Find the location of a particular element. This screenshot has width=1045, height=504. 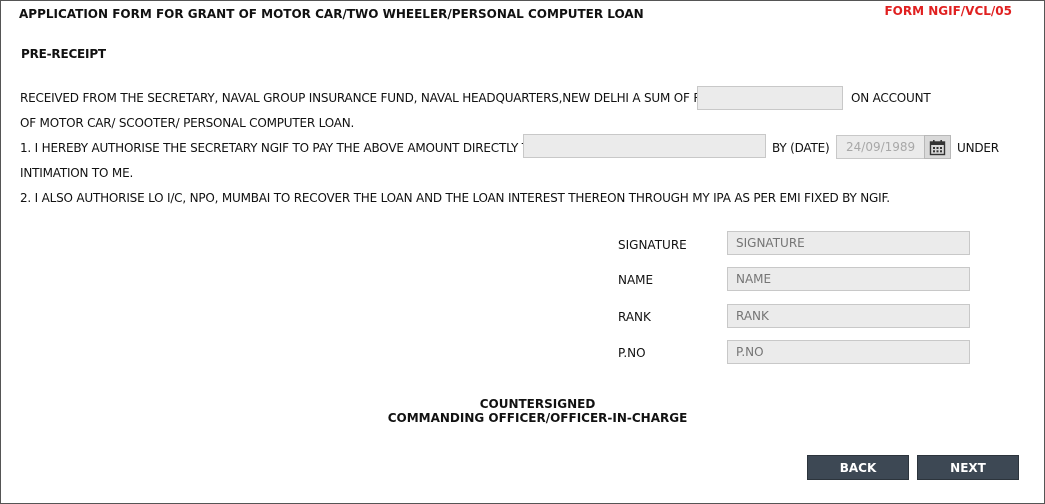

name-label: NAME is located at coordinates (636, 280).